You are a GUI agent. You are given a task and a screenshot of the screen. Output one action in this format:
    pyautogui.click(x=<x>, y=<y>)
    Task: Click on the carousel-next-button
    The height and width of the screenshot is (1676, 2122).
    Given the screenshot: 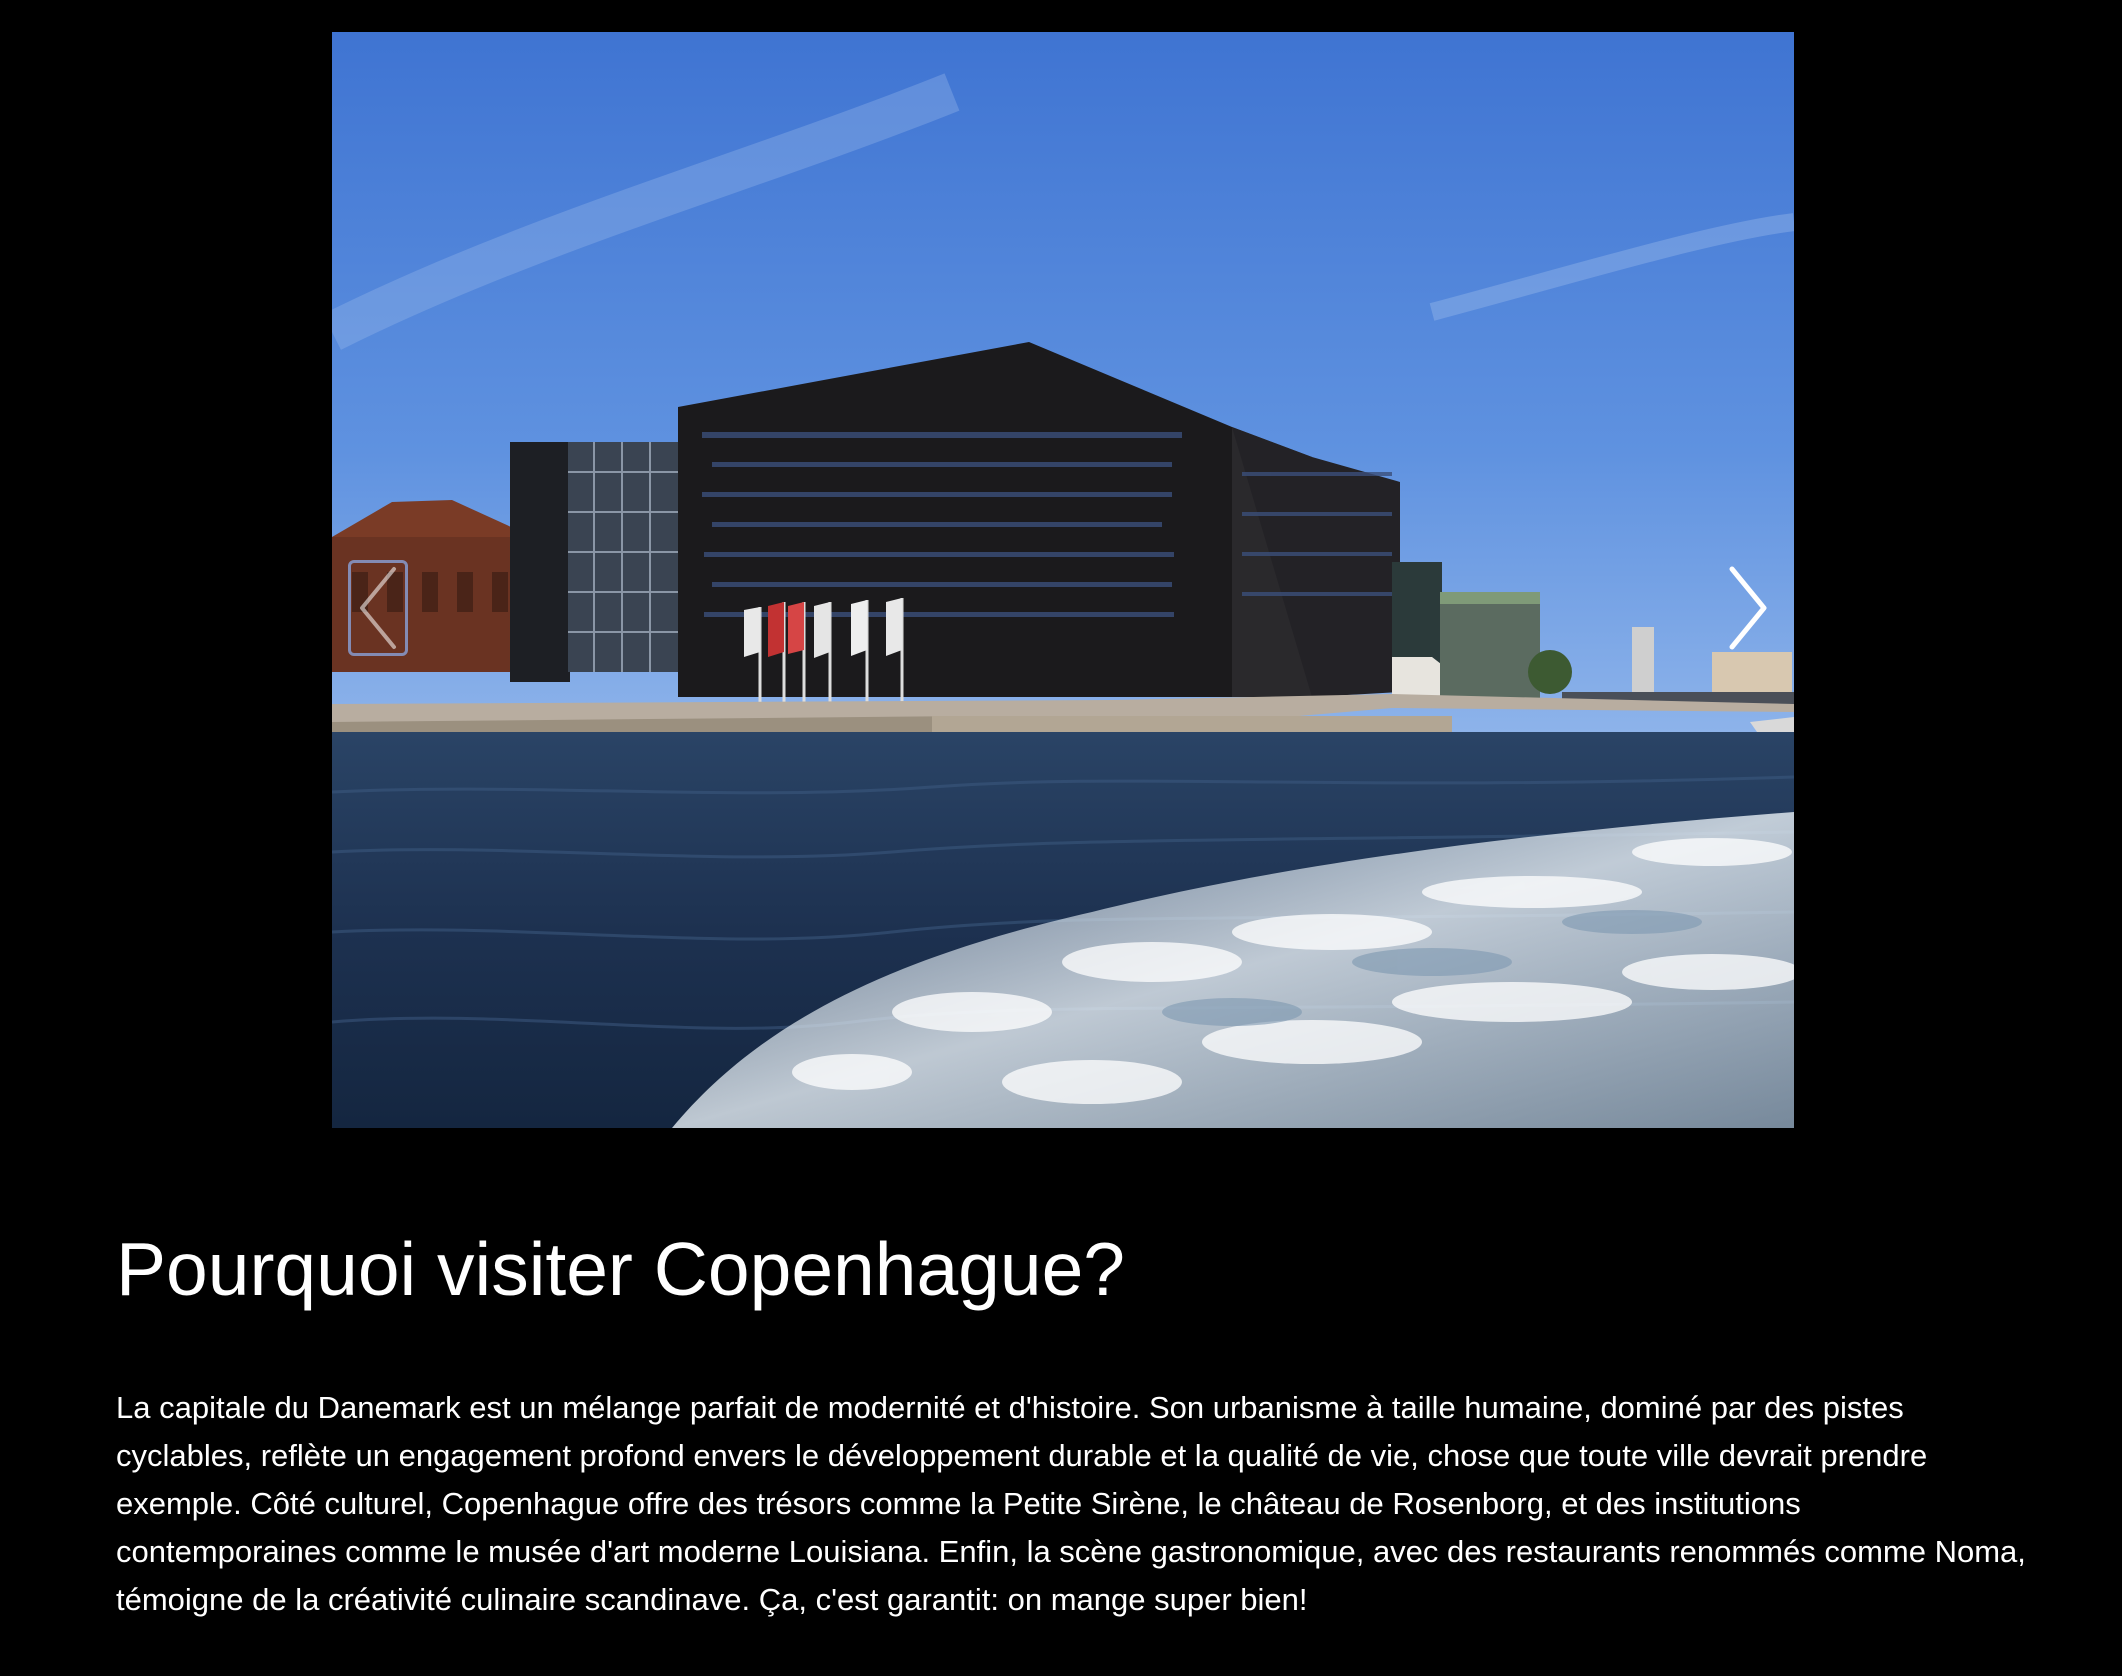 What is the action you would take?
    pyautogui.click(x=1748, y=608)
    